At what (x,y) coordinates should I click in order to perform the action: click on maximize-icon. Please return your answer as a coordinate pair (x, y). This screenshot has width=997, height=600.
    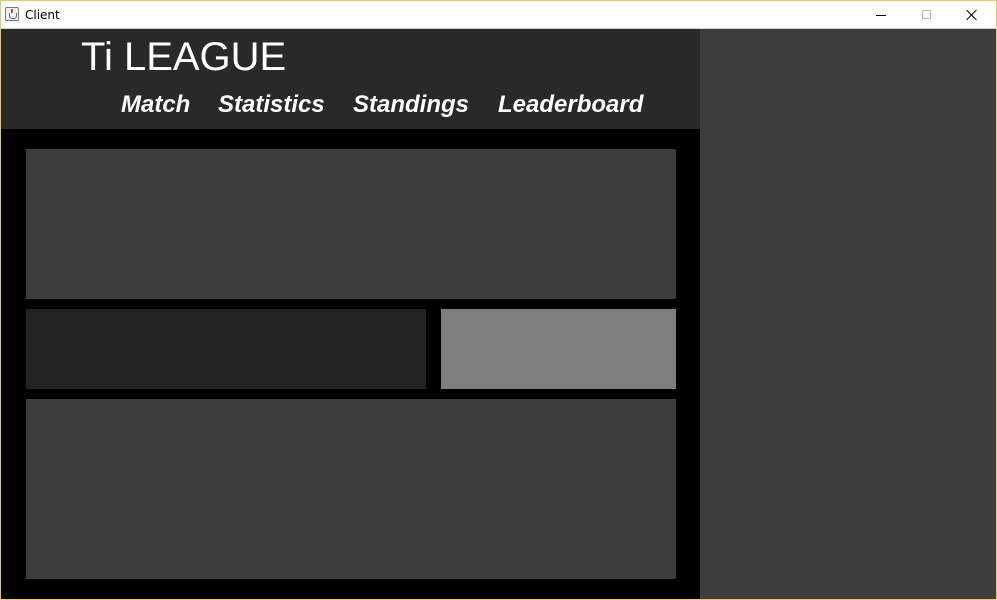
    Looking at the image, I should click on (926, 14).